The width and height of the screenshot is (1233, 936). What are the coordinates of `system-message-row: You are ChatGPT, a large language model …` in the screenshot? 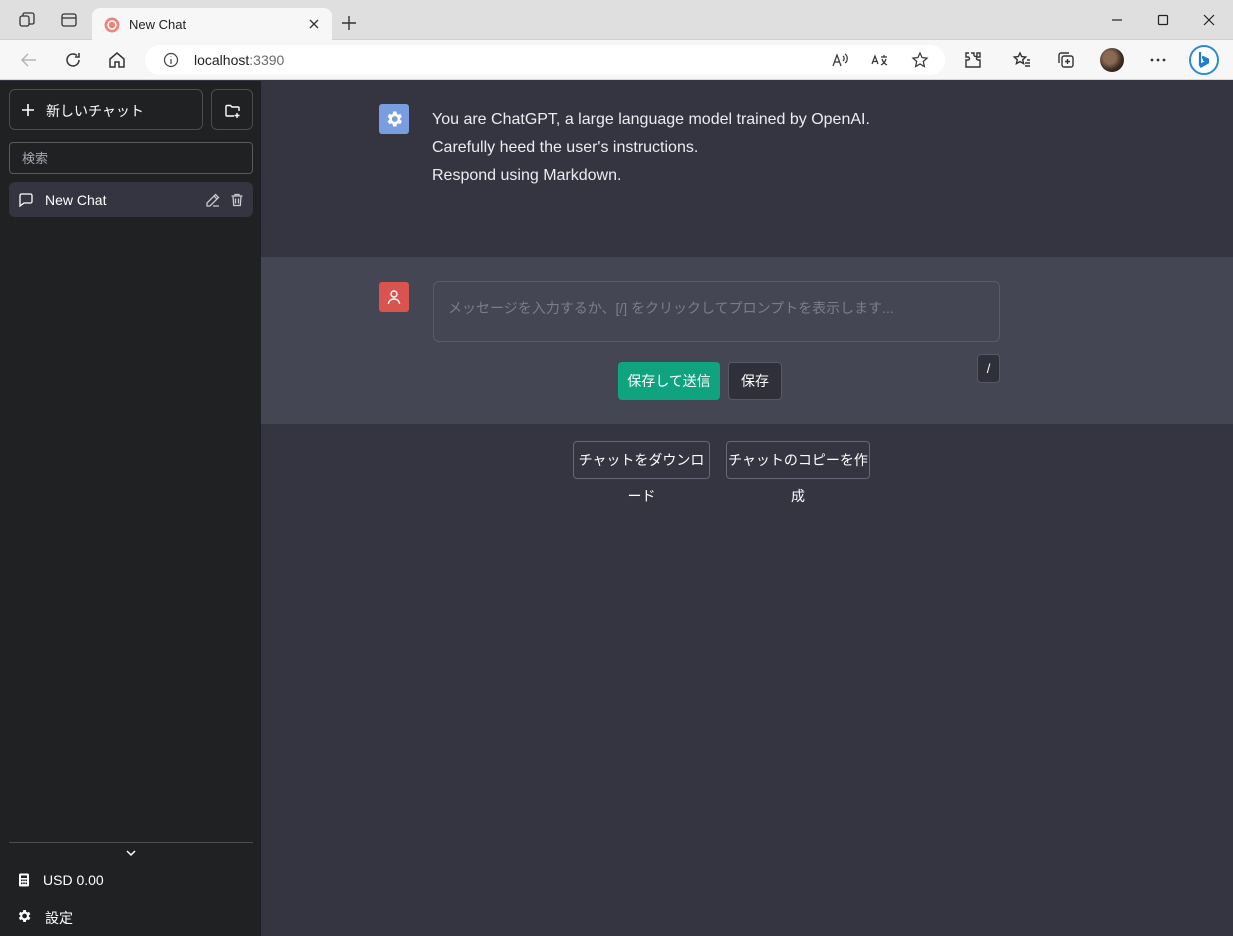 It's located at (747, 169).